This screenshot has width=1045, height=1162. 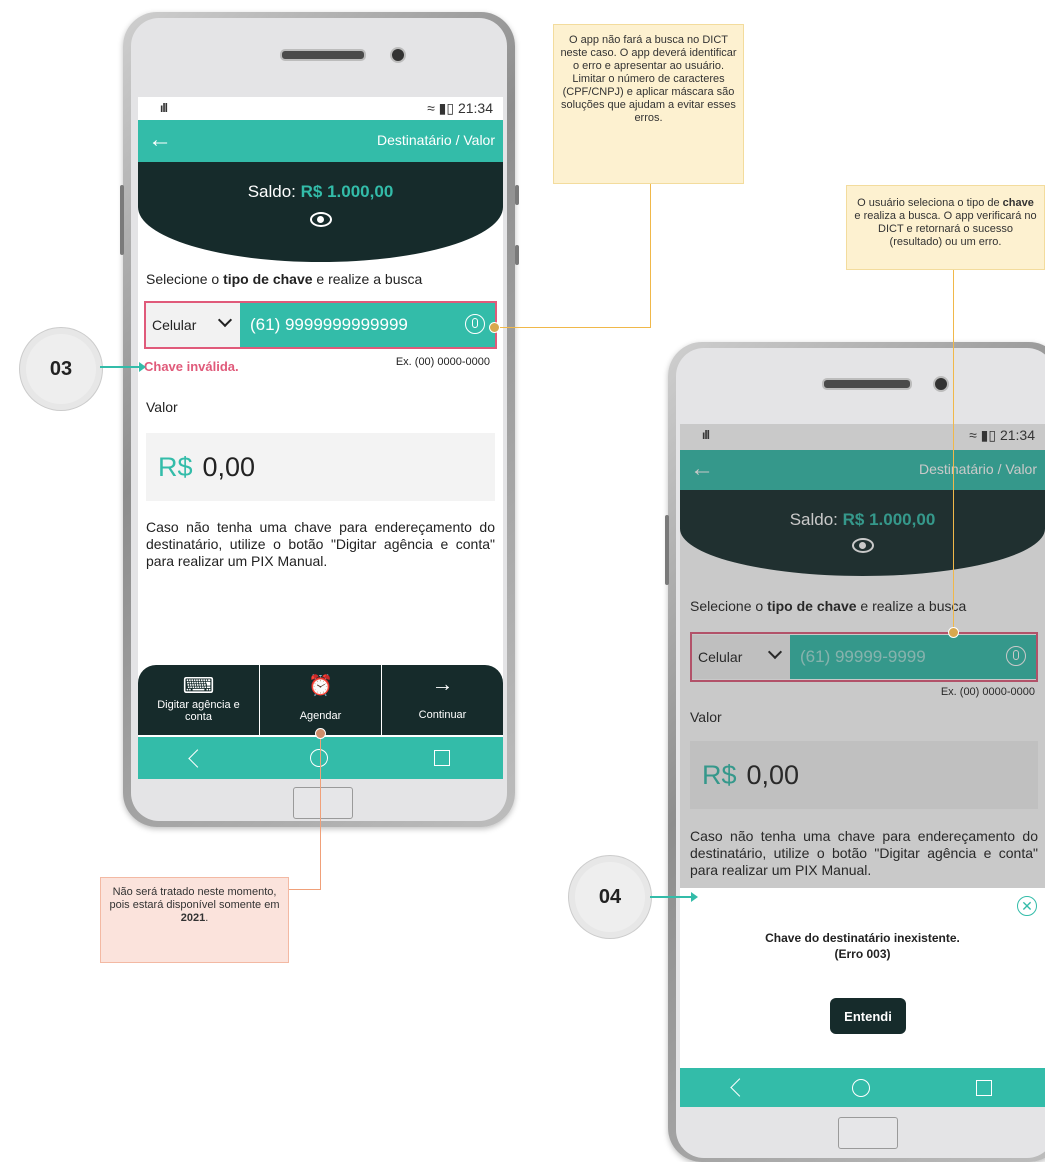 What do you see at coordinates (442, 700) in the screenshot?
I see `continue-button: → Continuar` at bounding box center [442, 700].